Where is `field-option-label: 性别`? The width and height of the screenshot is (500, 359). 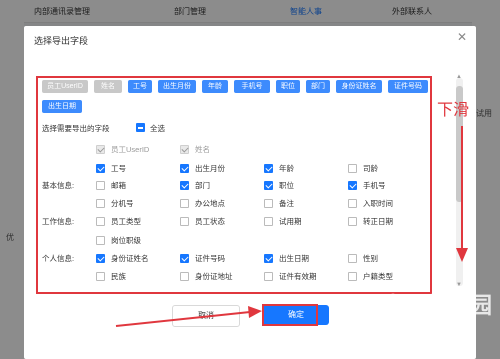
field-option-label: 性别 is located at coordinates (370, 258).